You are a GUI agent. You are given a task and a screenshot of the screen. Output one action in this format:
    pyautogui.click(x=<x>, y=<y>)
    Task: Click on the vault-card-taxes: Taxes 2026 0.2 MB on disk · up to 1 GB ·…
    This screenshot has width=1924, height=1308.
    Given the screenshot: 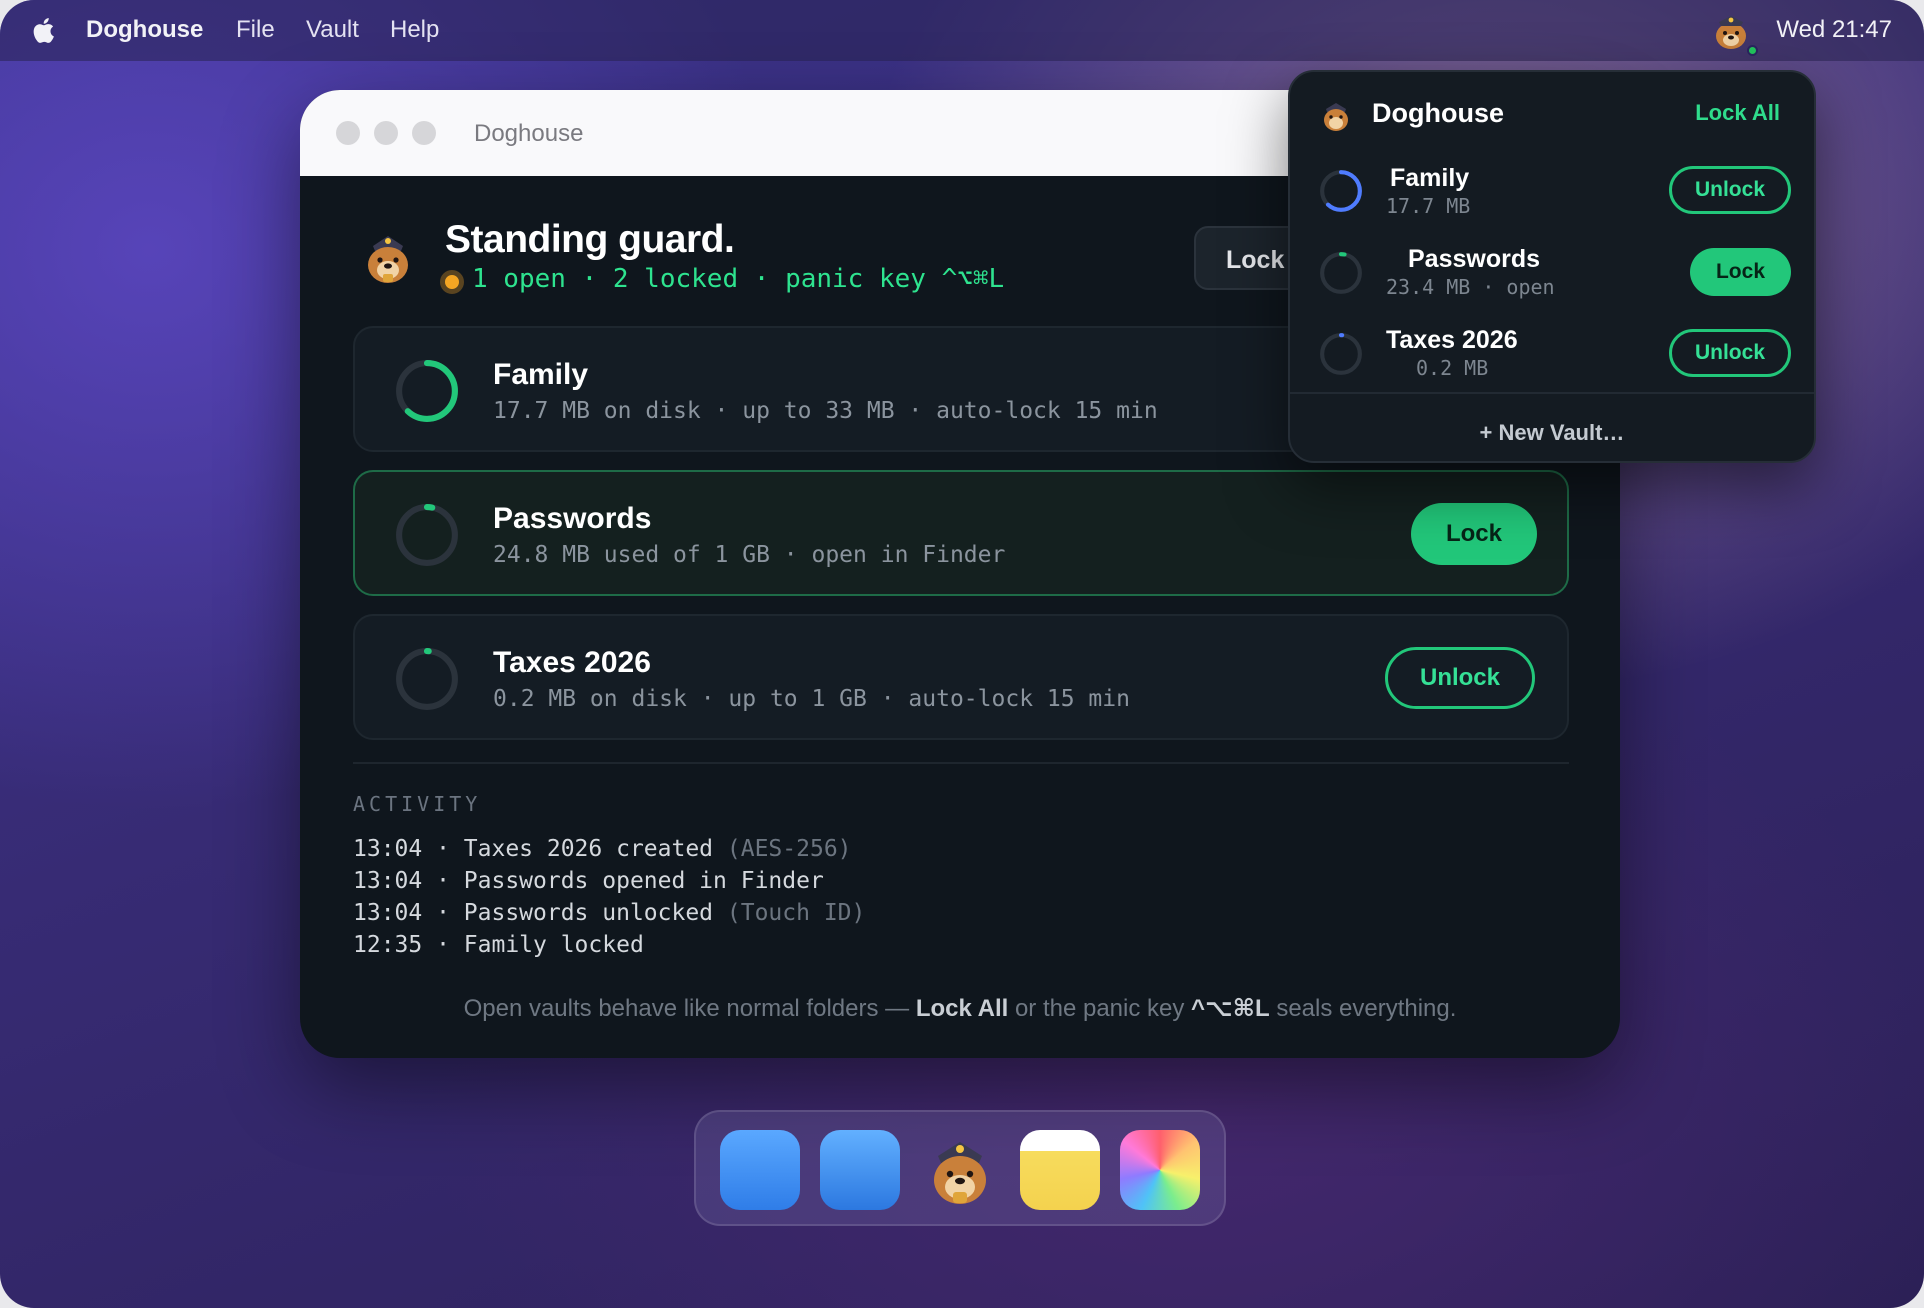 What is the action you would take?
    pyautogui.click(x=961, y=677)
    